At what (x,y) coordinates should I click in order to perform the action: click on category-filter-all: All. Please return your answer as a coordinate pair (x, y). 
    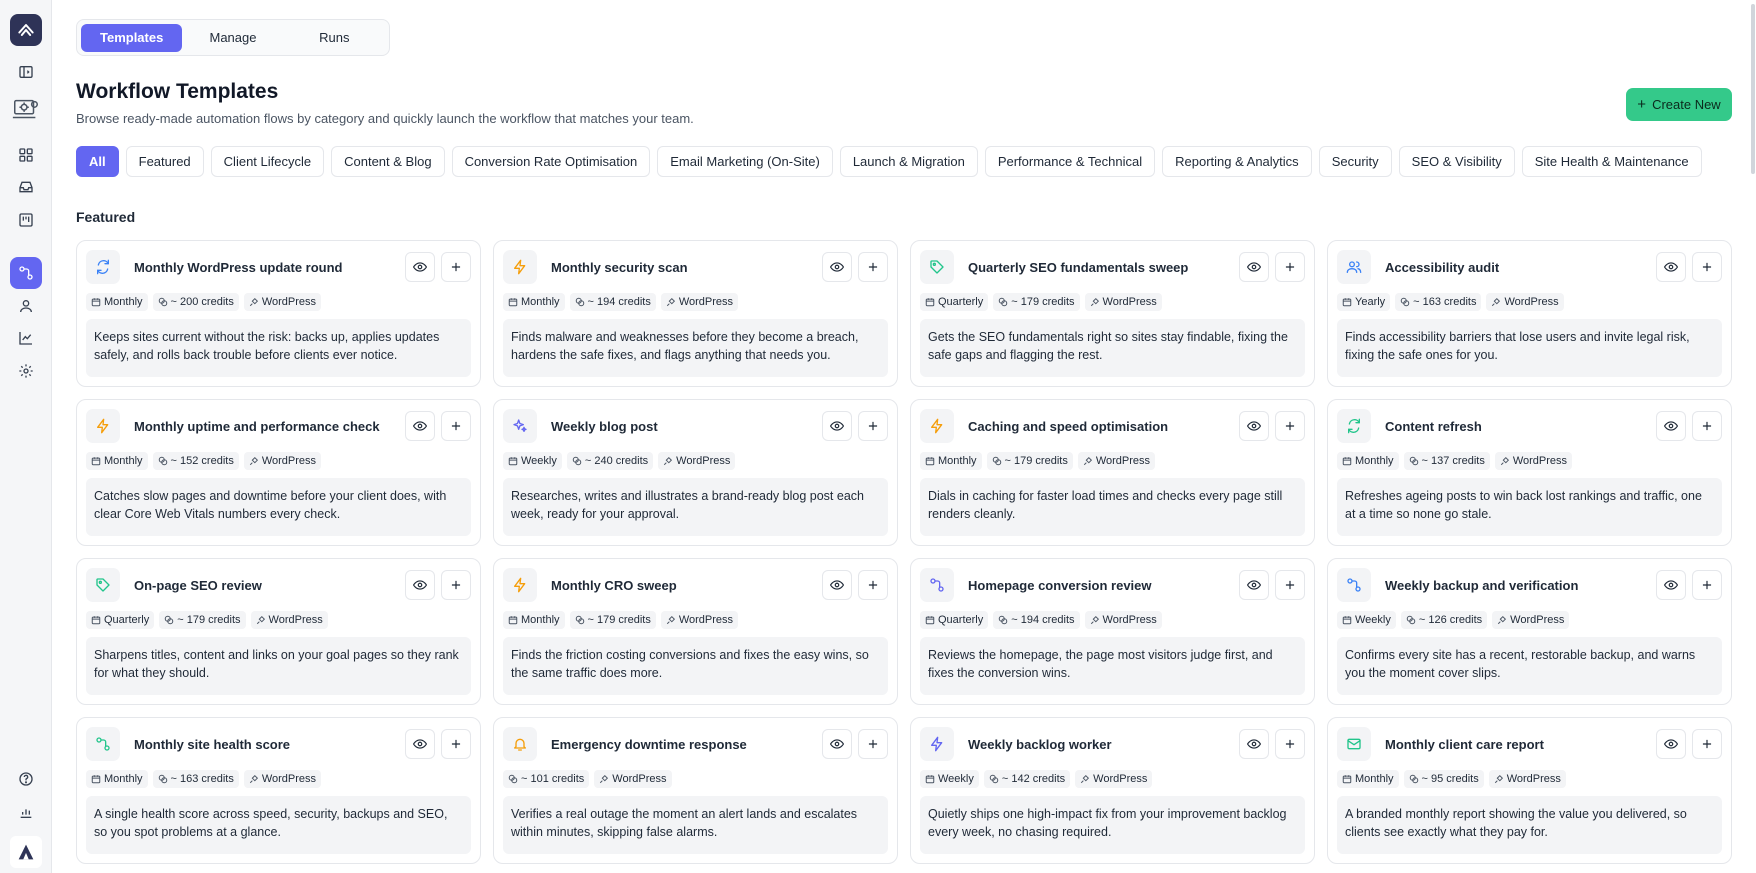
    Looking at the image, I should click on (97, 161).